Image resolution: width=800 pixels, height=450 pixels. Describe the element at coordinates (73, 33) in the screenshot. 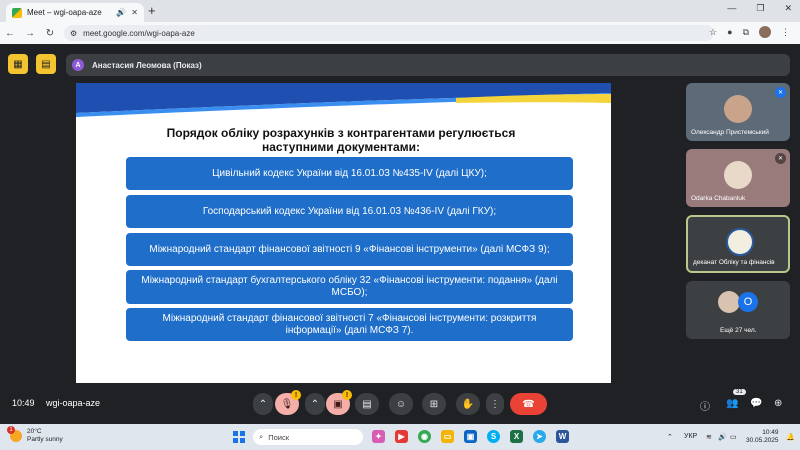

I see `site-info-icon: ⚙` at that location.